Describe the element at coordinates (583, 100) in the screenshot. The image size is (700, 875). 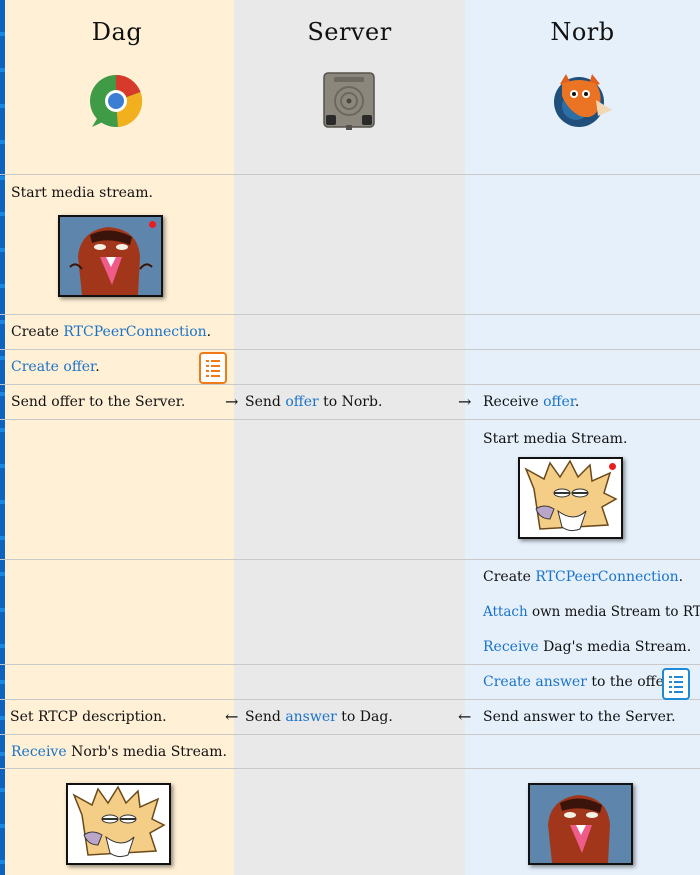
I see `firefox-browser-icon` at that location.